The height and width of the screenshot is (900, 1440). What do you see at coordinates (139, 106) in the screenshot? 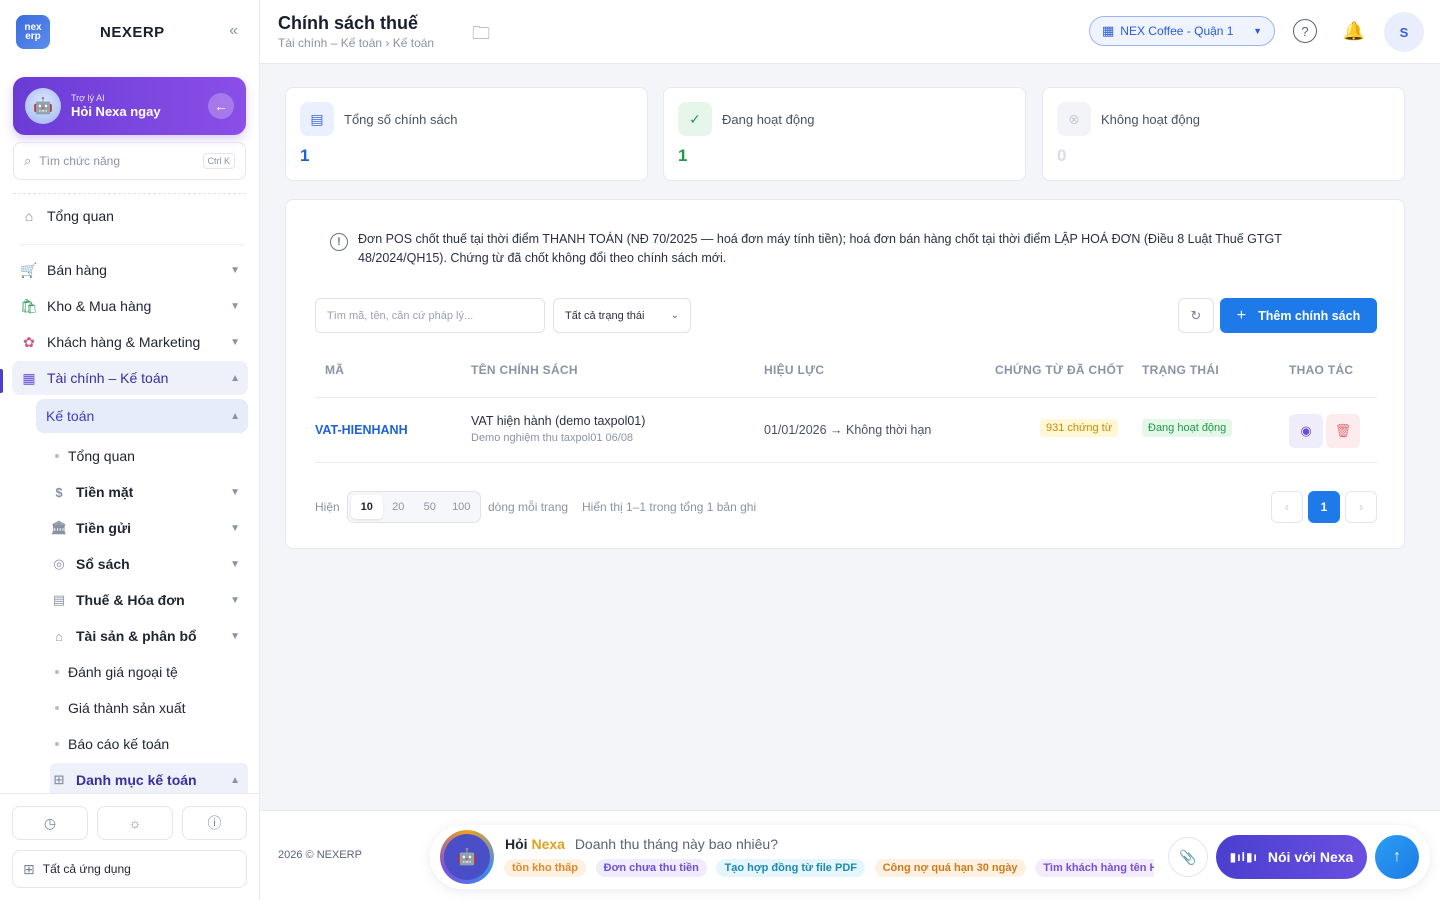
I see `ai-card-text: Trợ lý AI Hỏi Nexa ngay` at bounding box center [139, 106].